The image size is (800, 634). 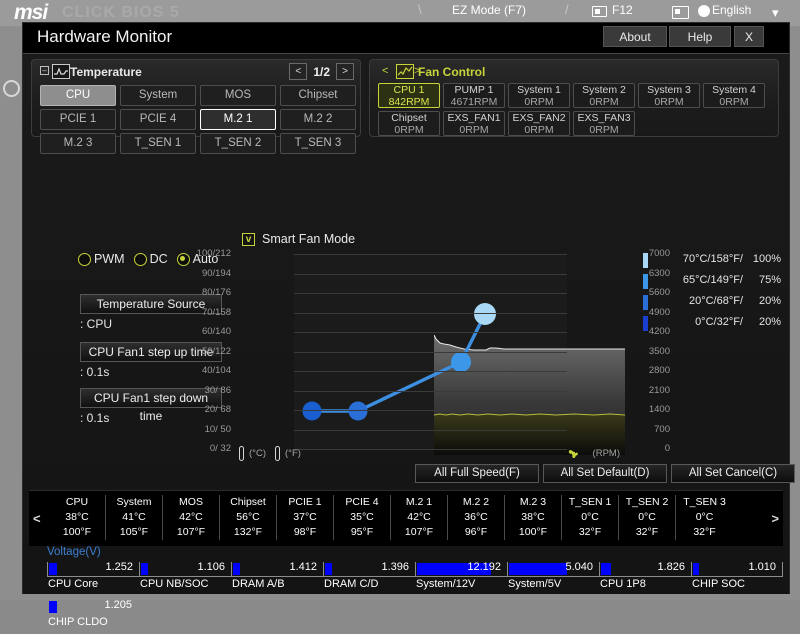 What do you see at coordinates (534, 584) in the screenshot?
I see `voltage-label: System/5V` at bounding box center [534, 584].